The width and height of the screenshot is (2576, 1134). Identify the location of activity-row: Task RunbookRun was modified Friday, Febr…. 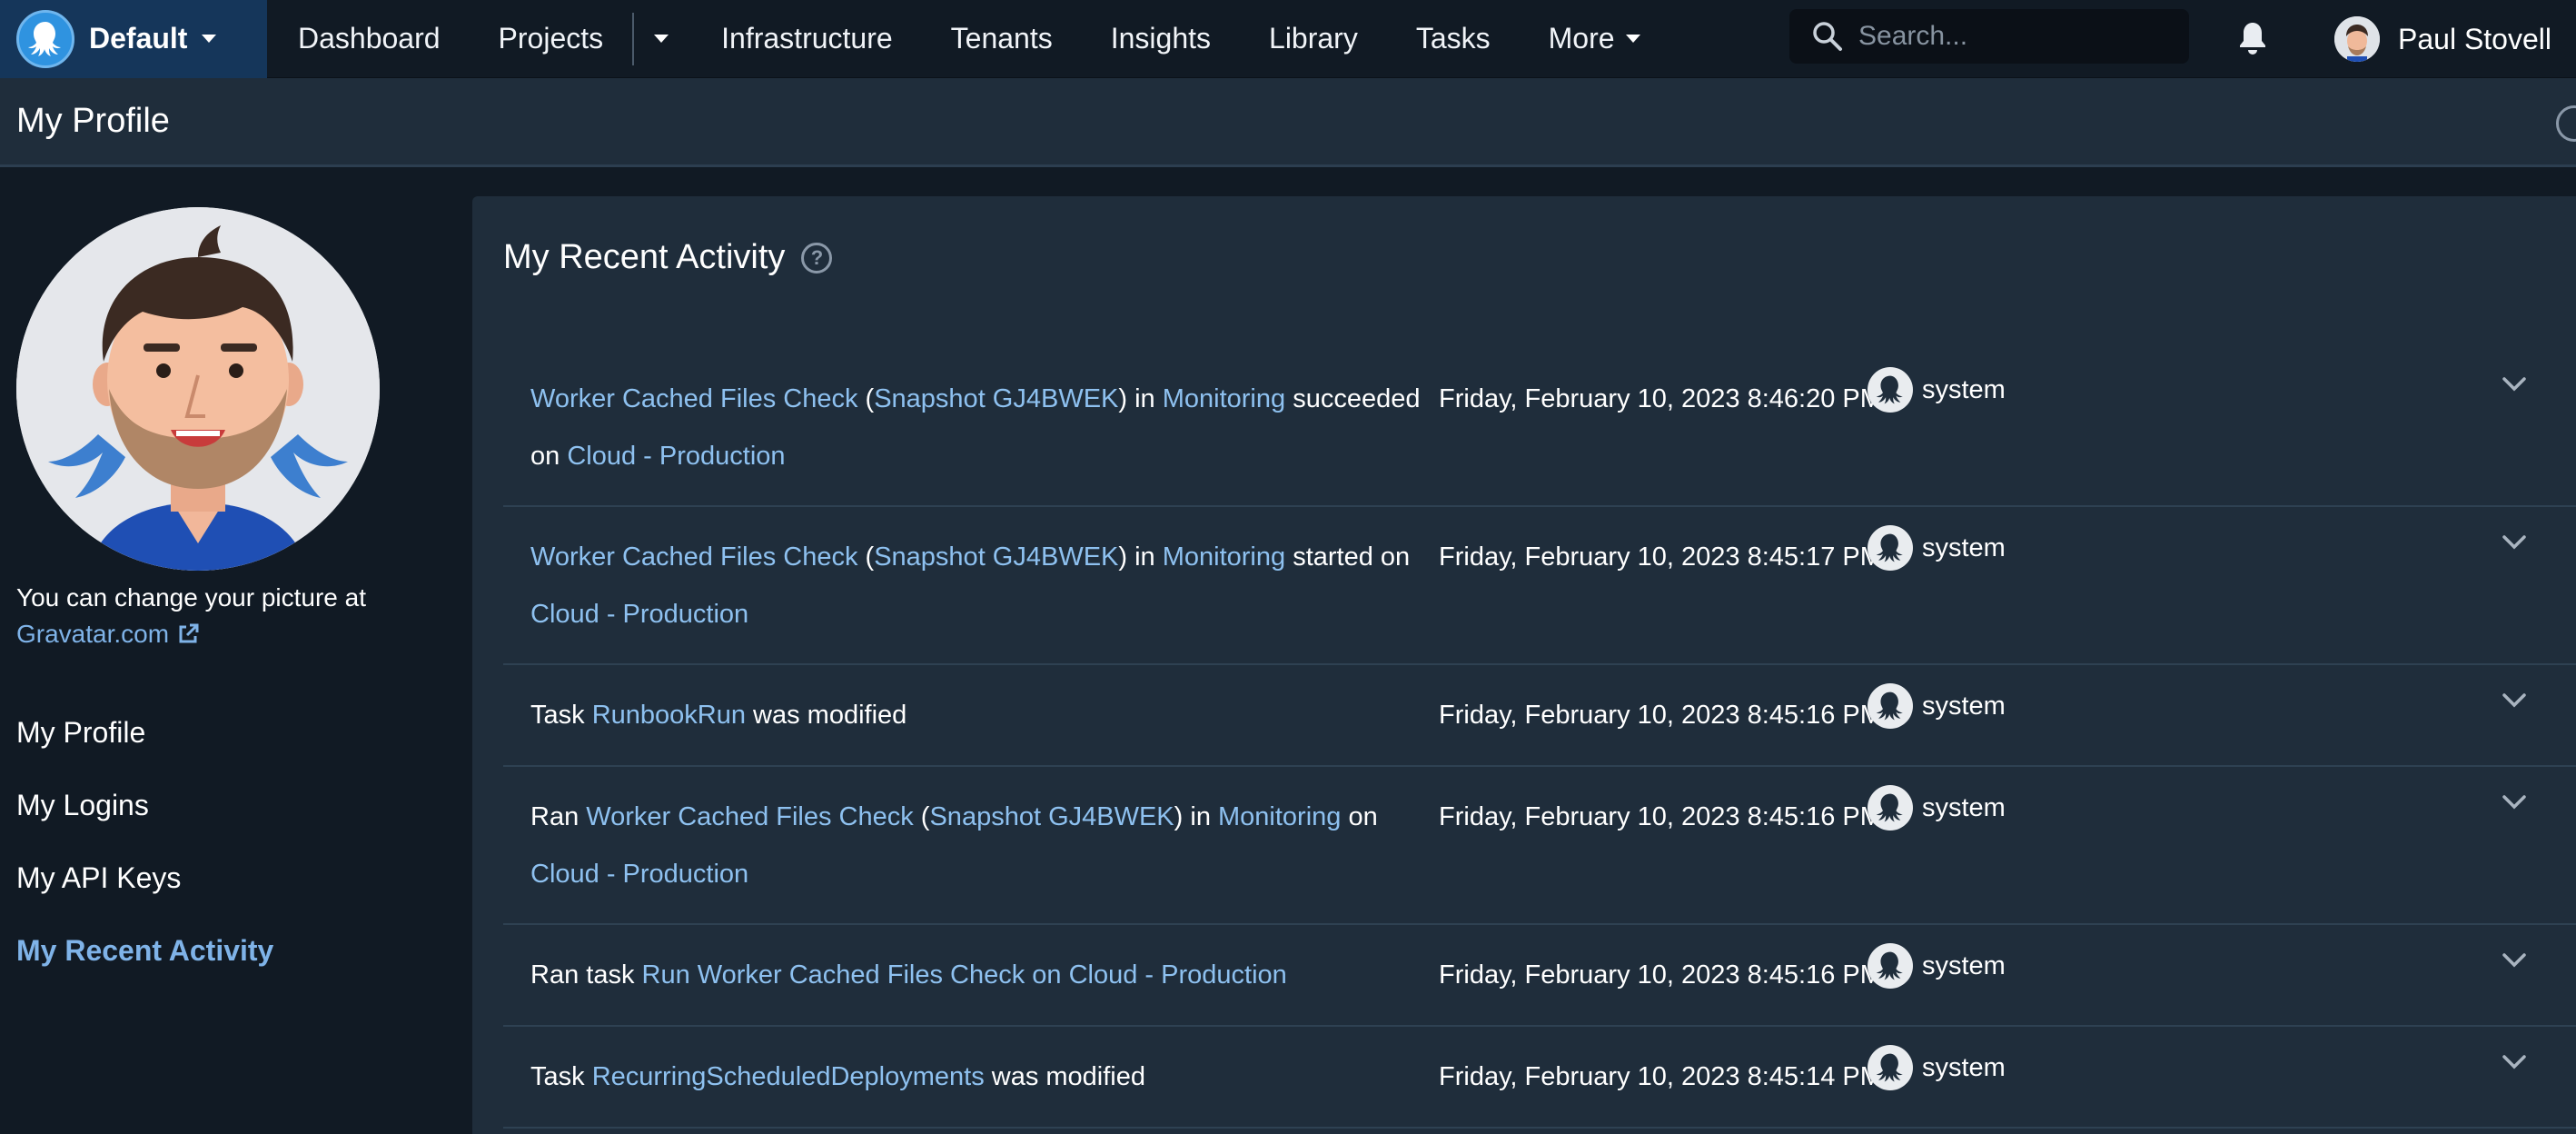
(1539, 716).